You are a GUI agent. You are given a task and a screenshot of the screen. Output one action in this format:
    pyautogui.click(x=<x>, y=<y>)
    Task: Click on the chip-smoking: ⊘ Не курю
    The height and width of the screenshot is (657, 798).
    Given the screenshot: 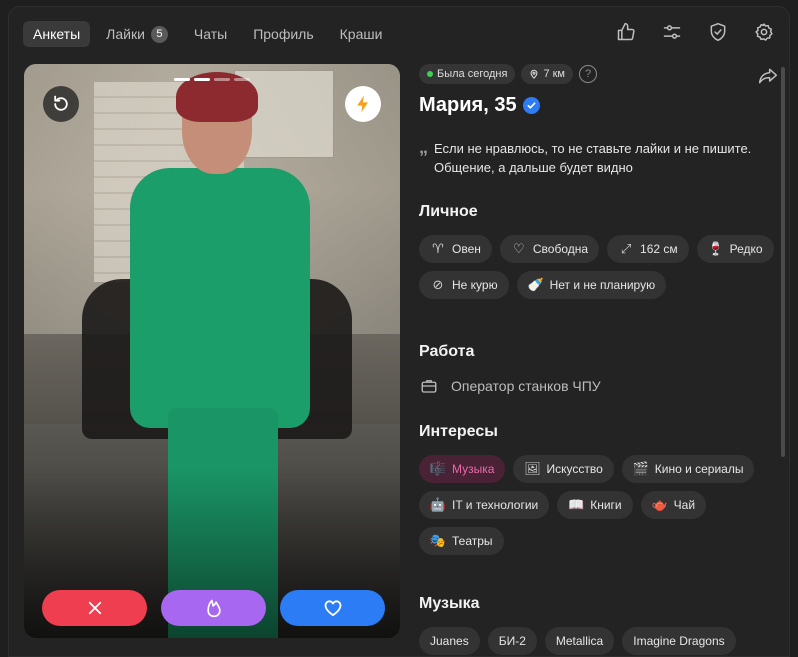 What is the action you would take?
    pyautogui.click(x=464, y=285)
    